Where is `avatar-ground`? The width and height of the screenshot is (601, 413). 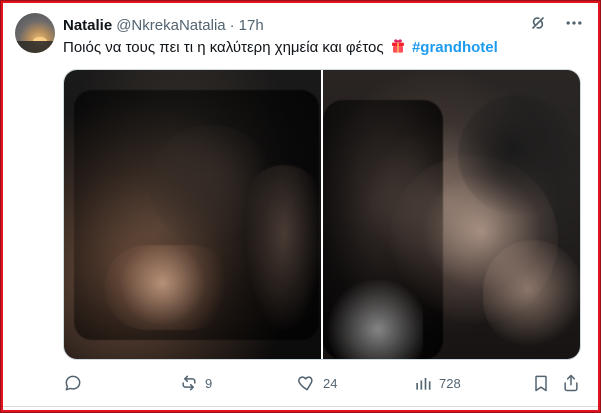 avatar-ground is located at coordinates (35, 47).